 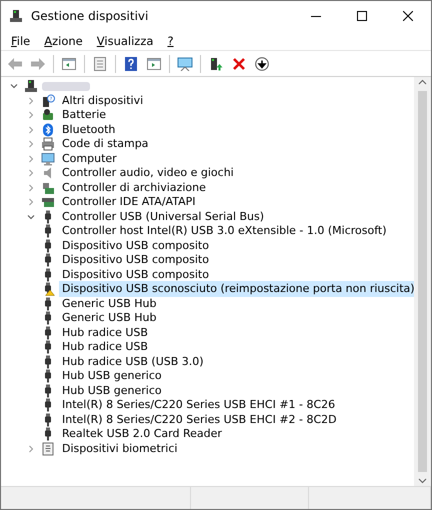 What do you see at coordinates (38, 64) in the screenshot?
I see `forward-arrow-icon` at bounding box center [38, 64].